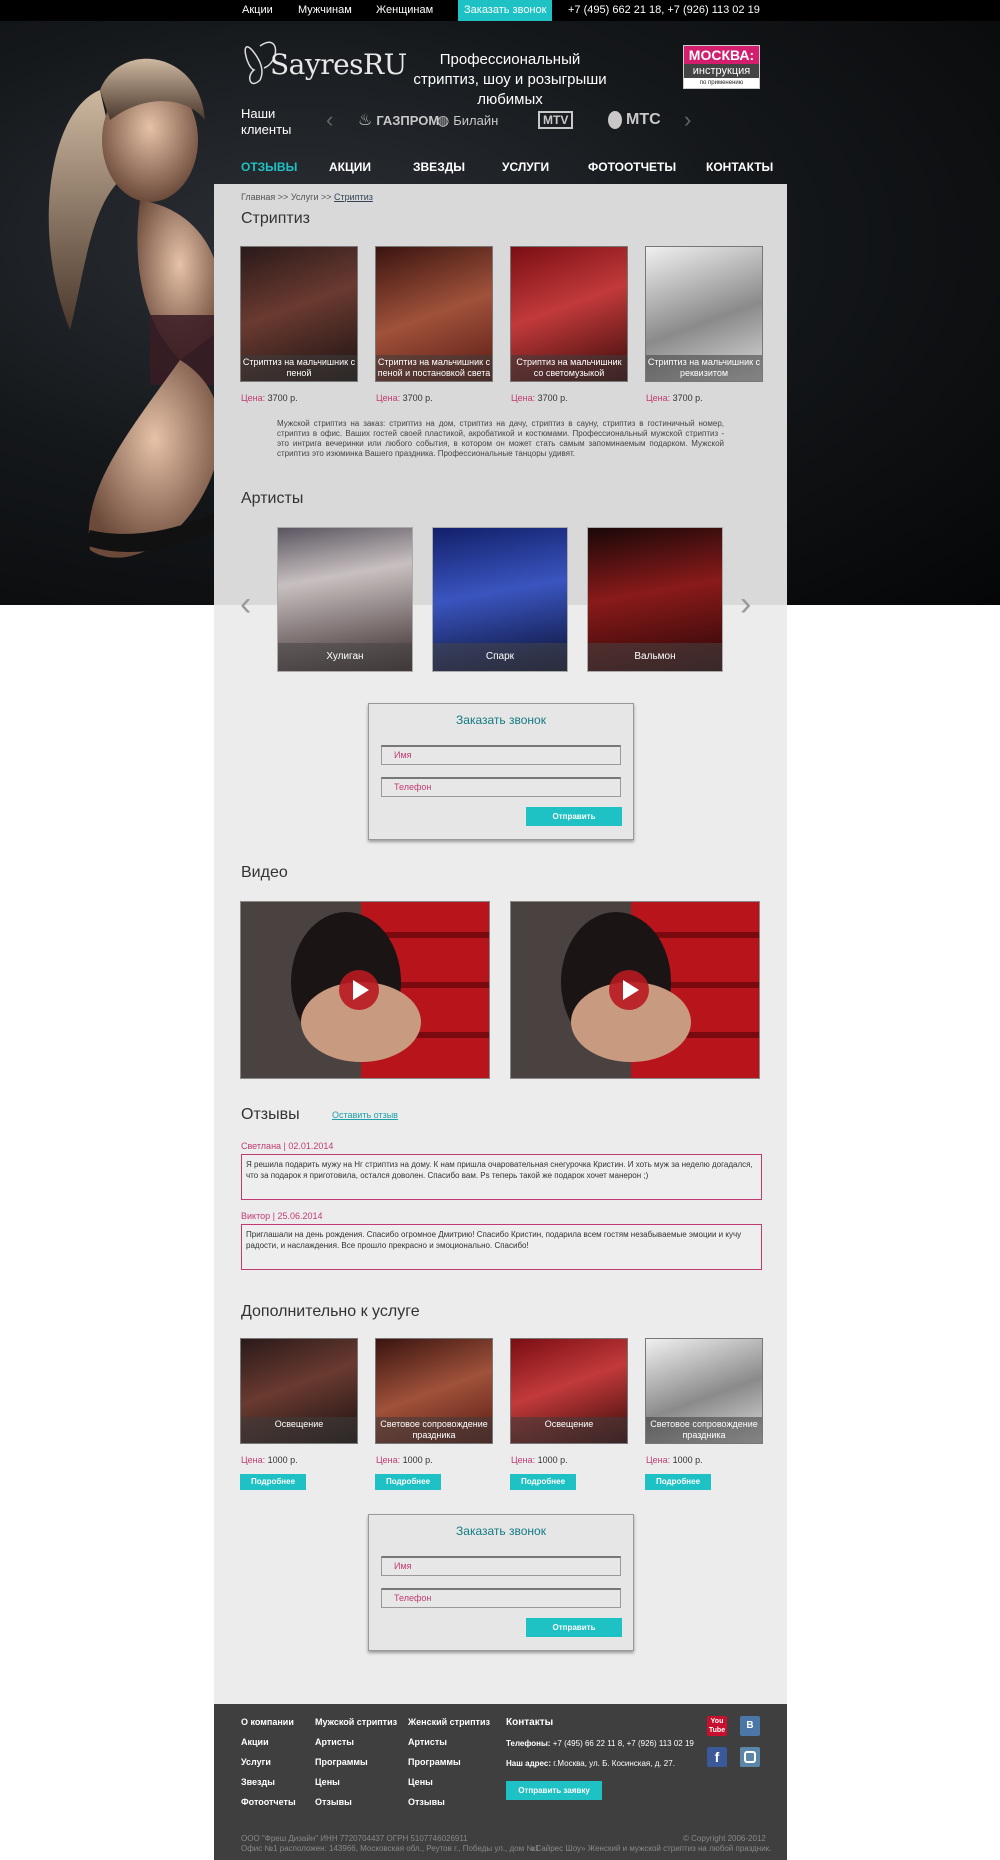 Image resolution: width=1000 pixels, height=1860 pixels. Describe the element at coordinates (282, 1216) in the screenshot. I see `review-author: Виктор | 25.06.2014` at that location.